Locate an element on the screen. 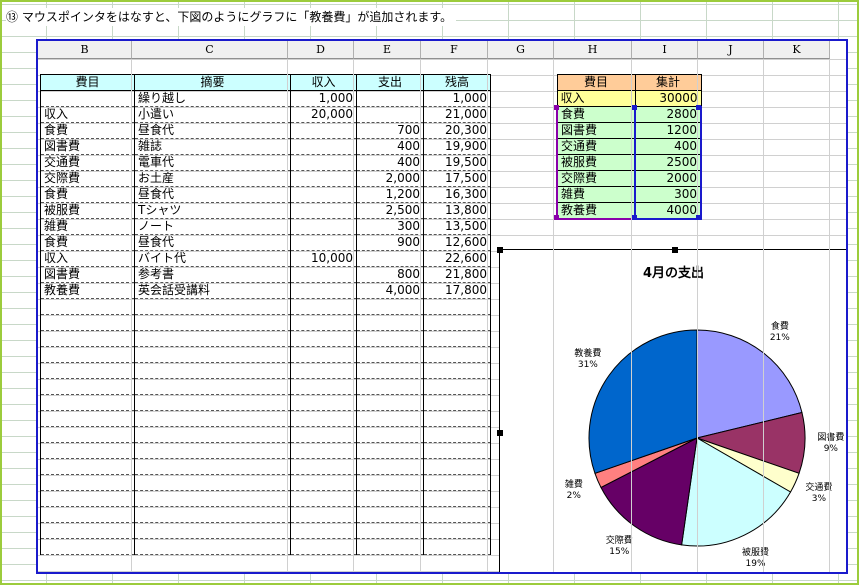 Image resolution: width=859 pixels, height=585 pixels. column-header-g: G is located at coordinates (521, 50).